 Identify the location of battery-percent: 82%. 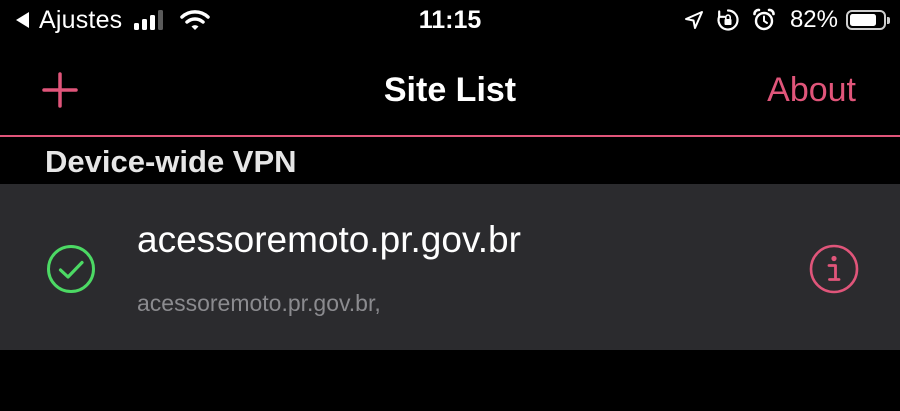
(813, 19).